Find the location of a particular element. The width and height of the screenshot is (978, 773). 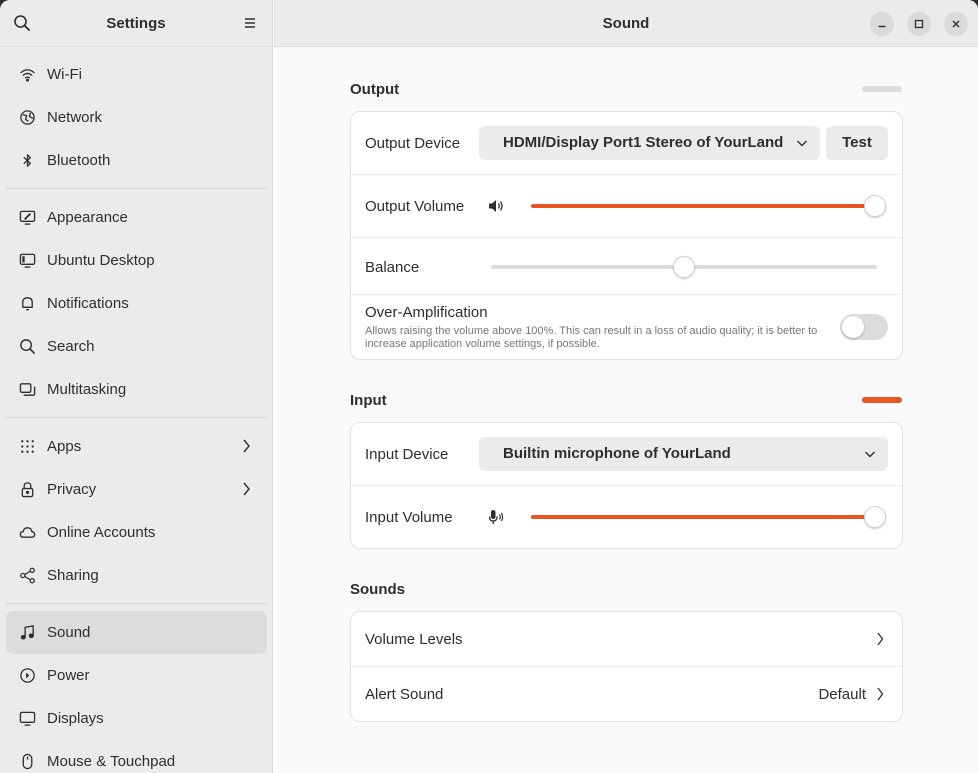

output-device-value: HDMI/Display Port1 Stereo of YourLand is located at coordinates (643, 142).